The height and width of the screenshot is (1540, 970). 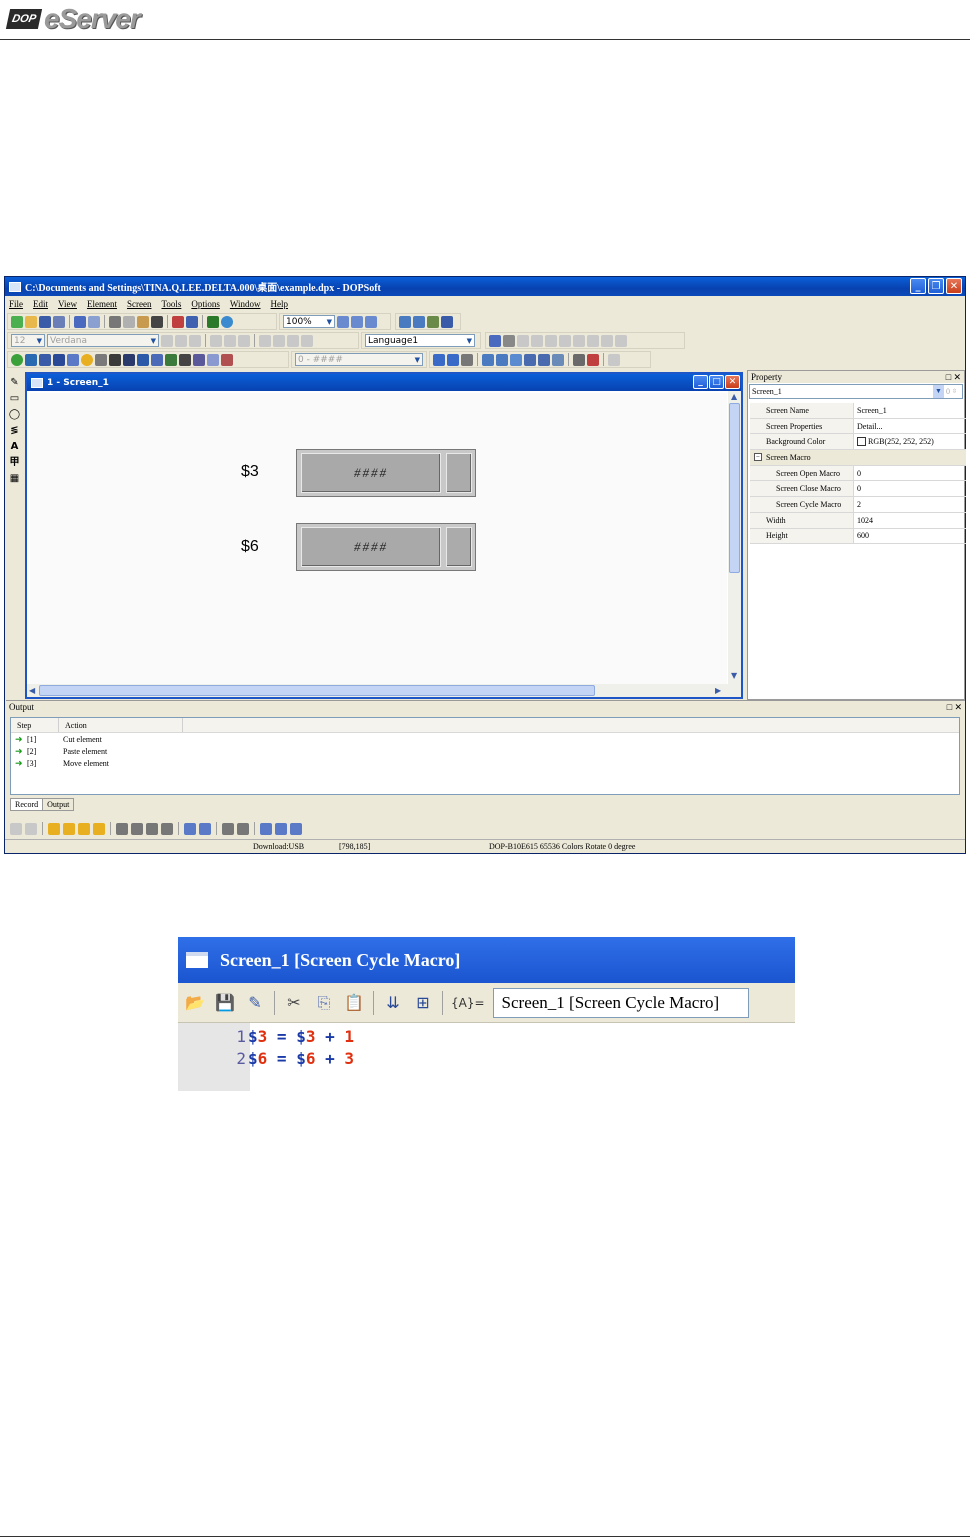 I want to click on state-edit-icon, so click(x=467, y=359).